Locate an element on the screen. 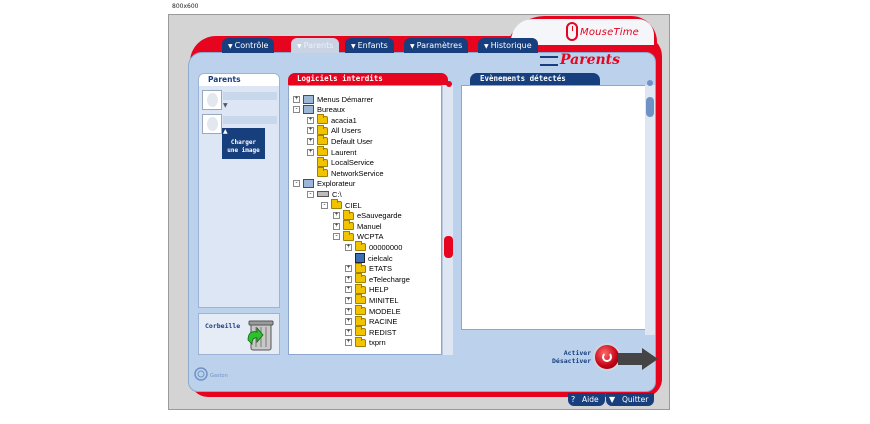  tree-item: + ETATS is located at coordinates (368, 268).